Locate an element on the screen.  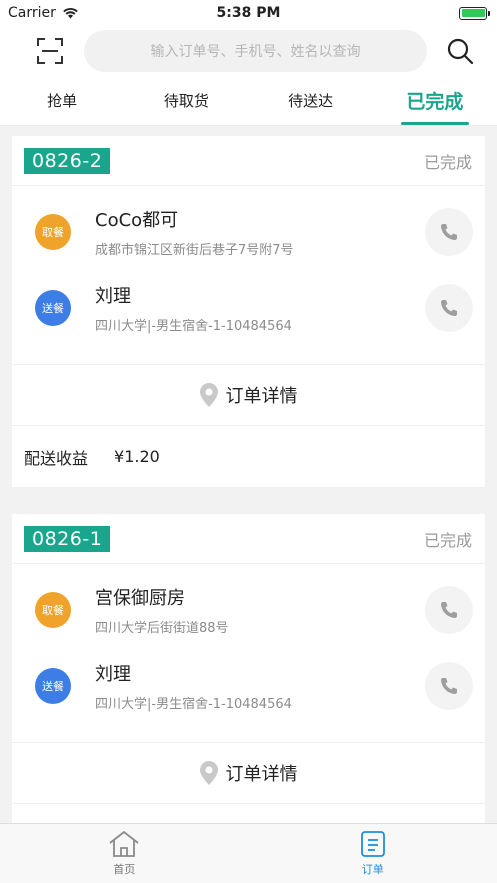
wifi-icon is located at coordinates (70, 13).